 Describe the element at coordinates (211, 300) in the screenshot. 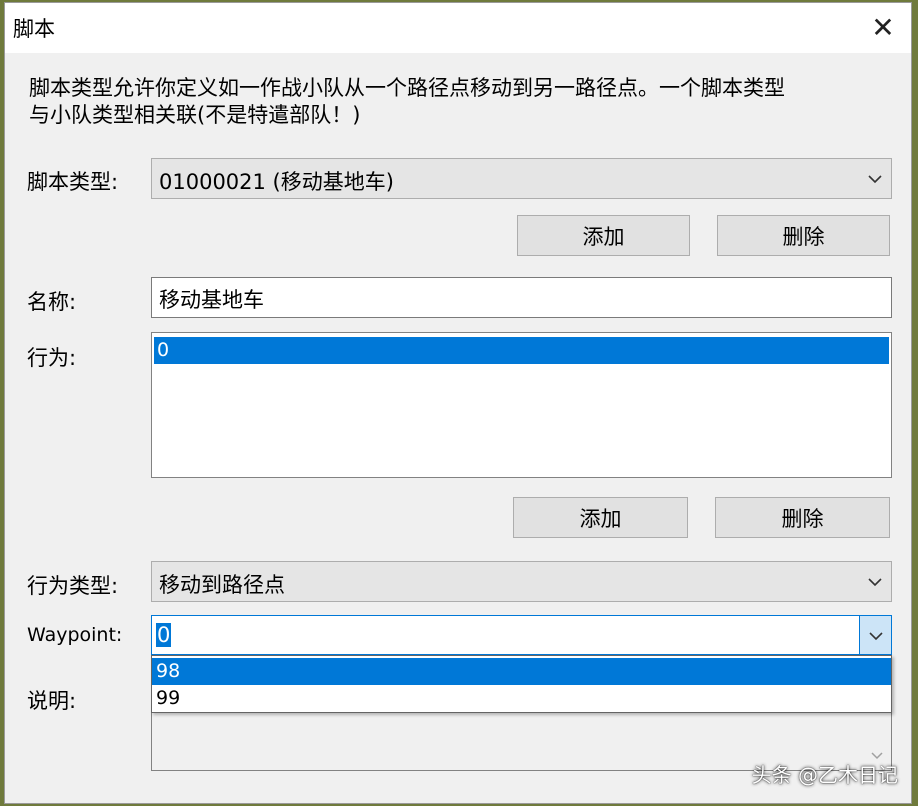

I see `name-value: 移动基地车` at that location.